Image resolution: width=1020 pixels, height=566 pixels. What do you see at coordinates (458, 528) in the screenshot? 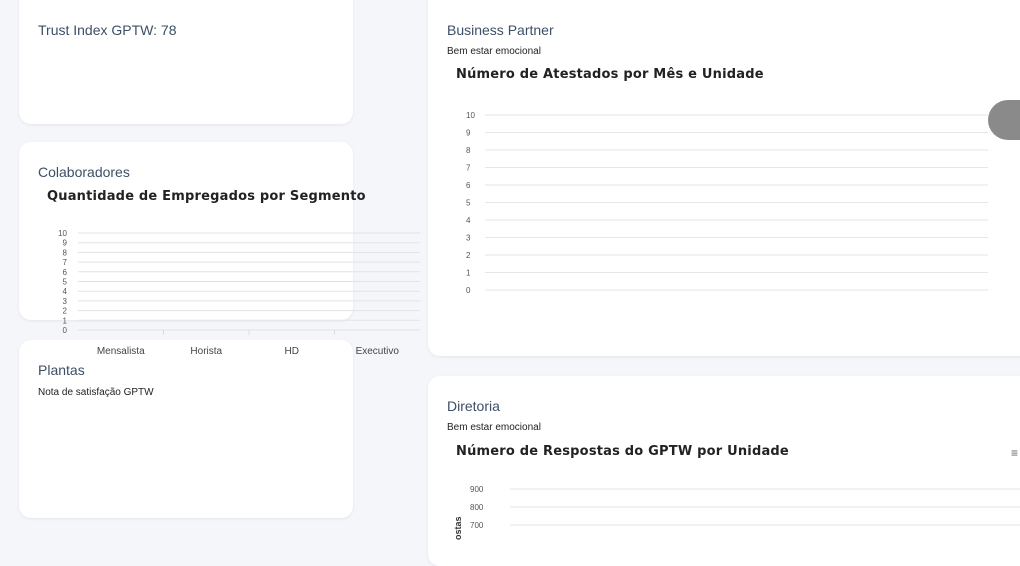
I see `y-axis-label: ostas` at bounding box center [458, 528].